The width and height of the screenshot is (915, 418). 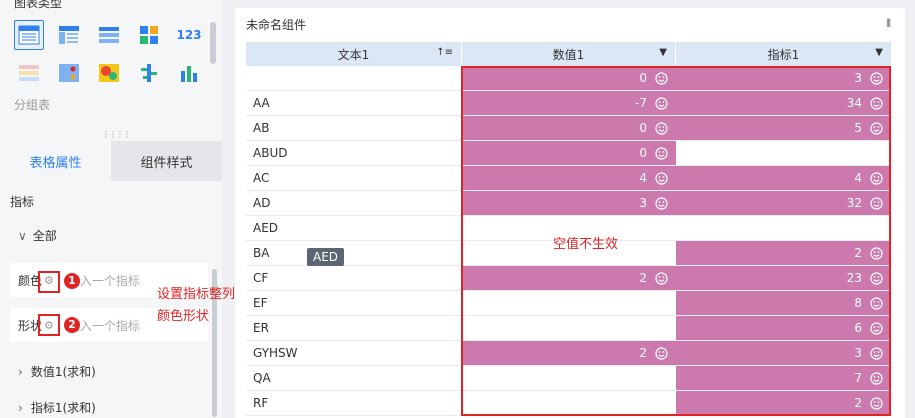 I want to click on cell-text: GYHSW, so click(x=275, y=353).